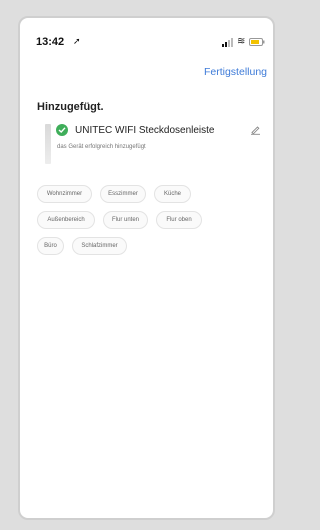 Image resolution: width=320 pixels, height=530 pixels. What do you see at coordinates (172, 194) in the screenshot?
I see `room-chip: Küche` at bounding box center [172, 194].